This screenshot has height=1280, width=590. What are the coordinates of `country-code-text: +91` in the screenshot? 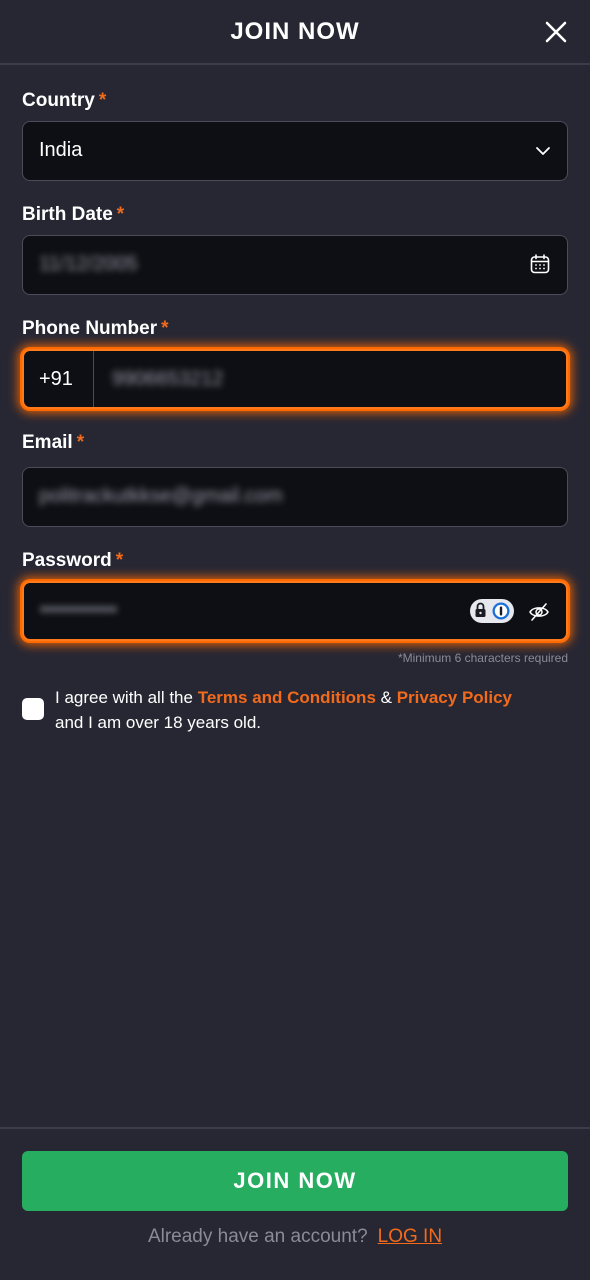 It's located at (56, 379).